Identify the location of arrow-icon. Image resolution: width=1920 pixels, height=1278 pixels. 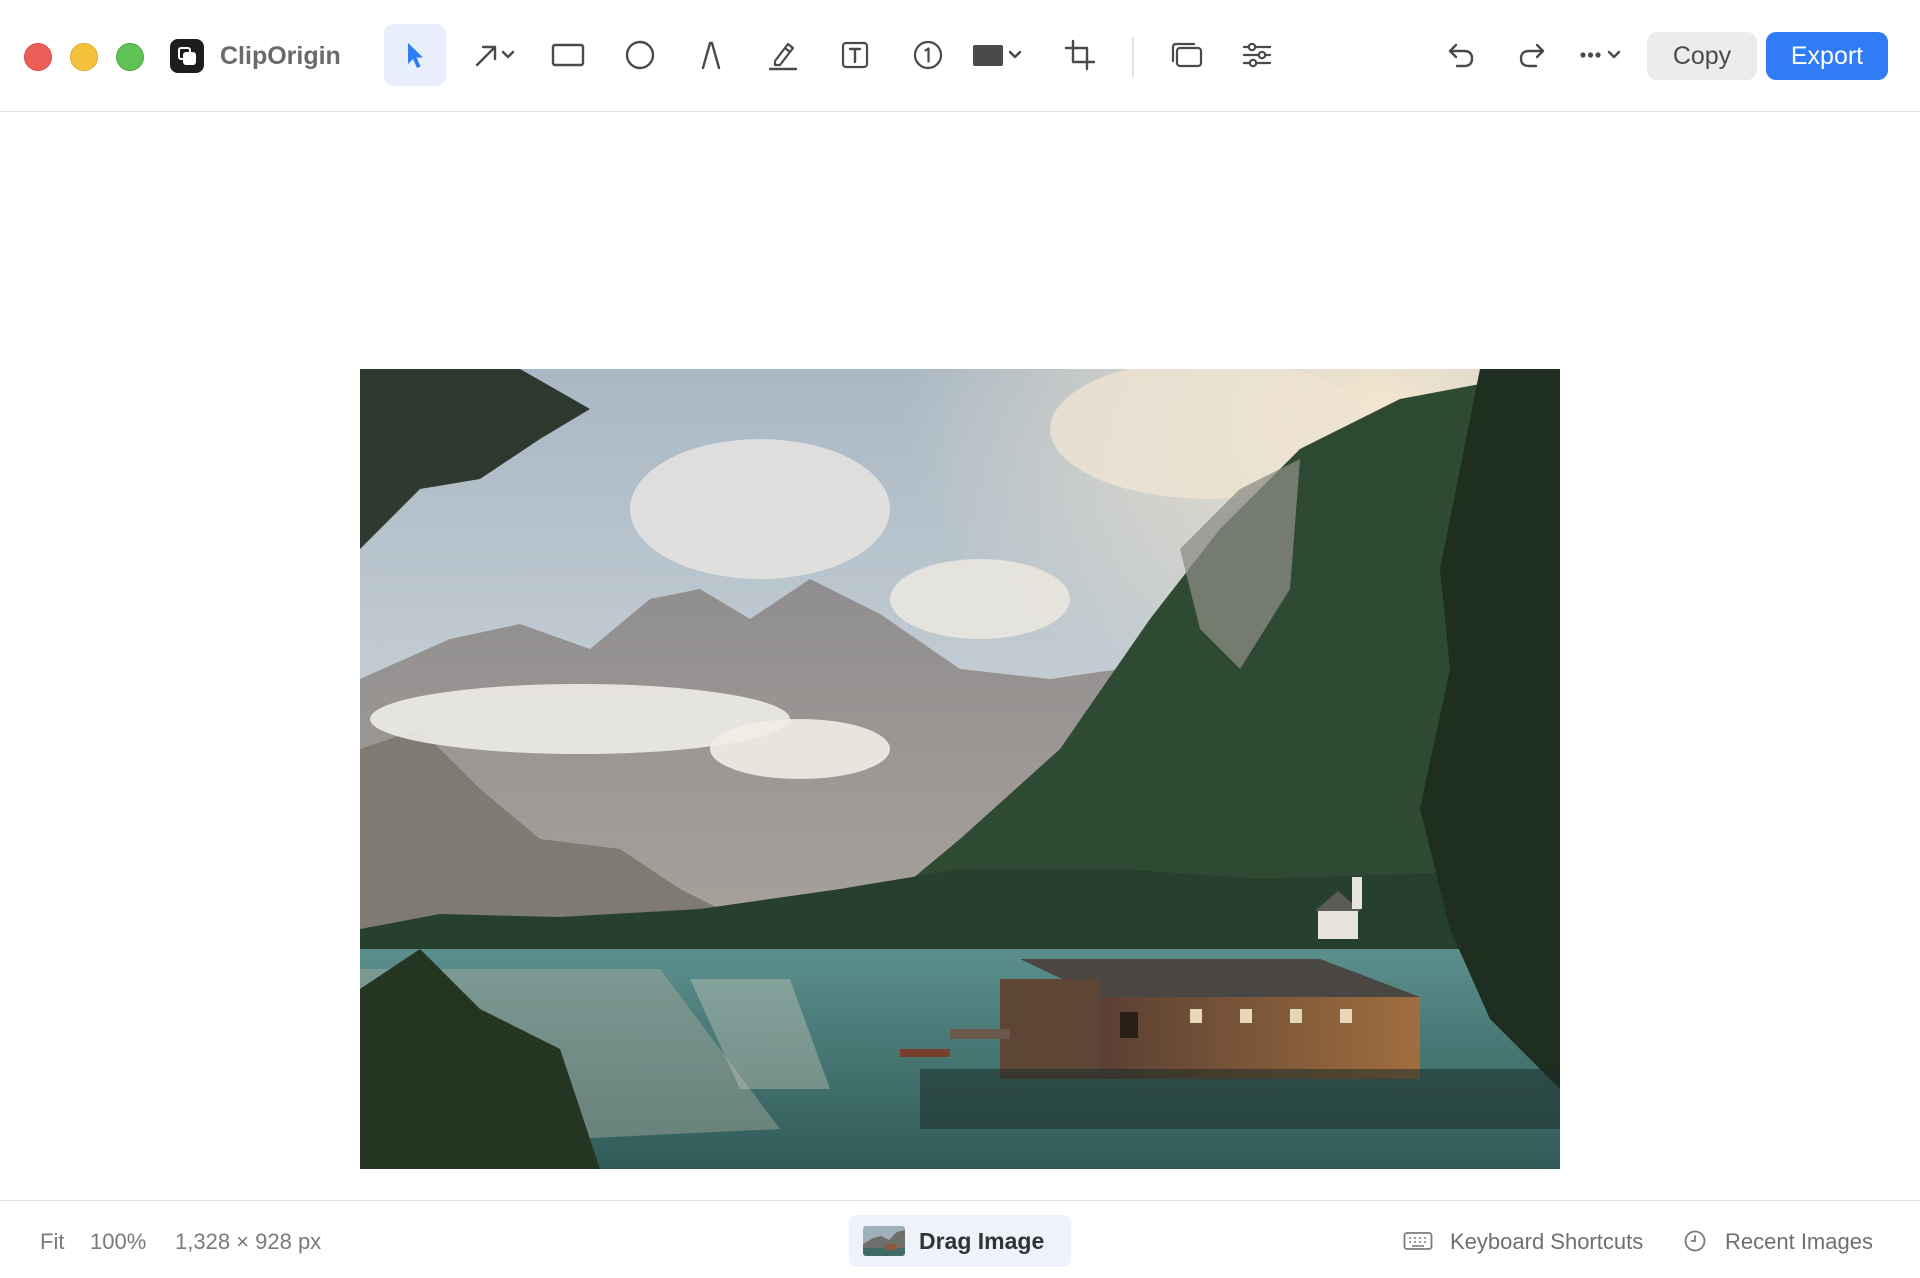
(495, 56).